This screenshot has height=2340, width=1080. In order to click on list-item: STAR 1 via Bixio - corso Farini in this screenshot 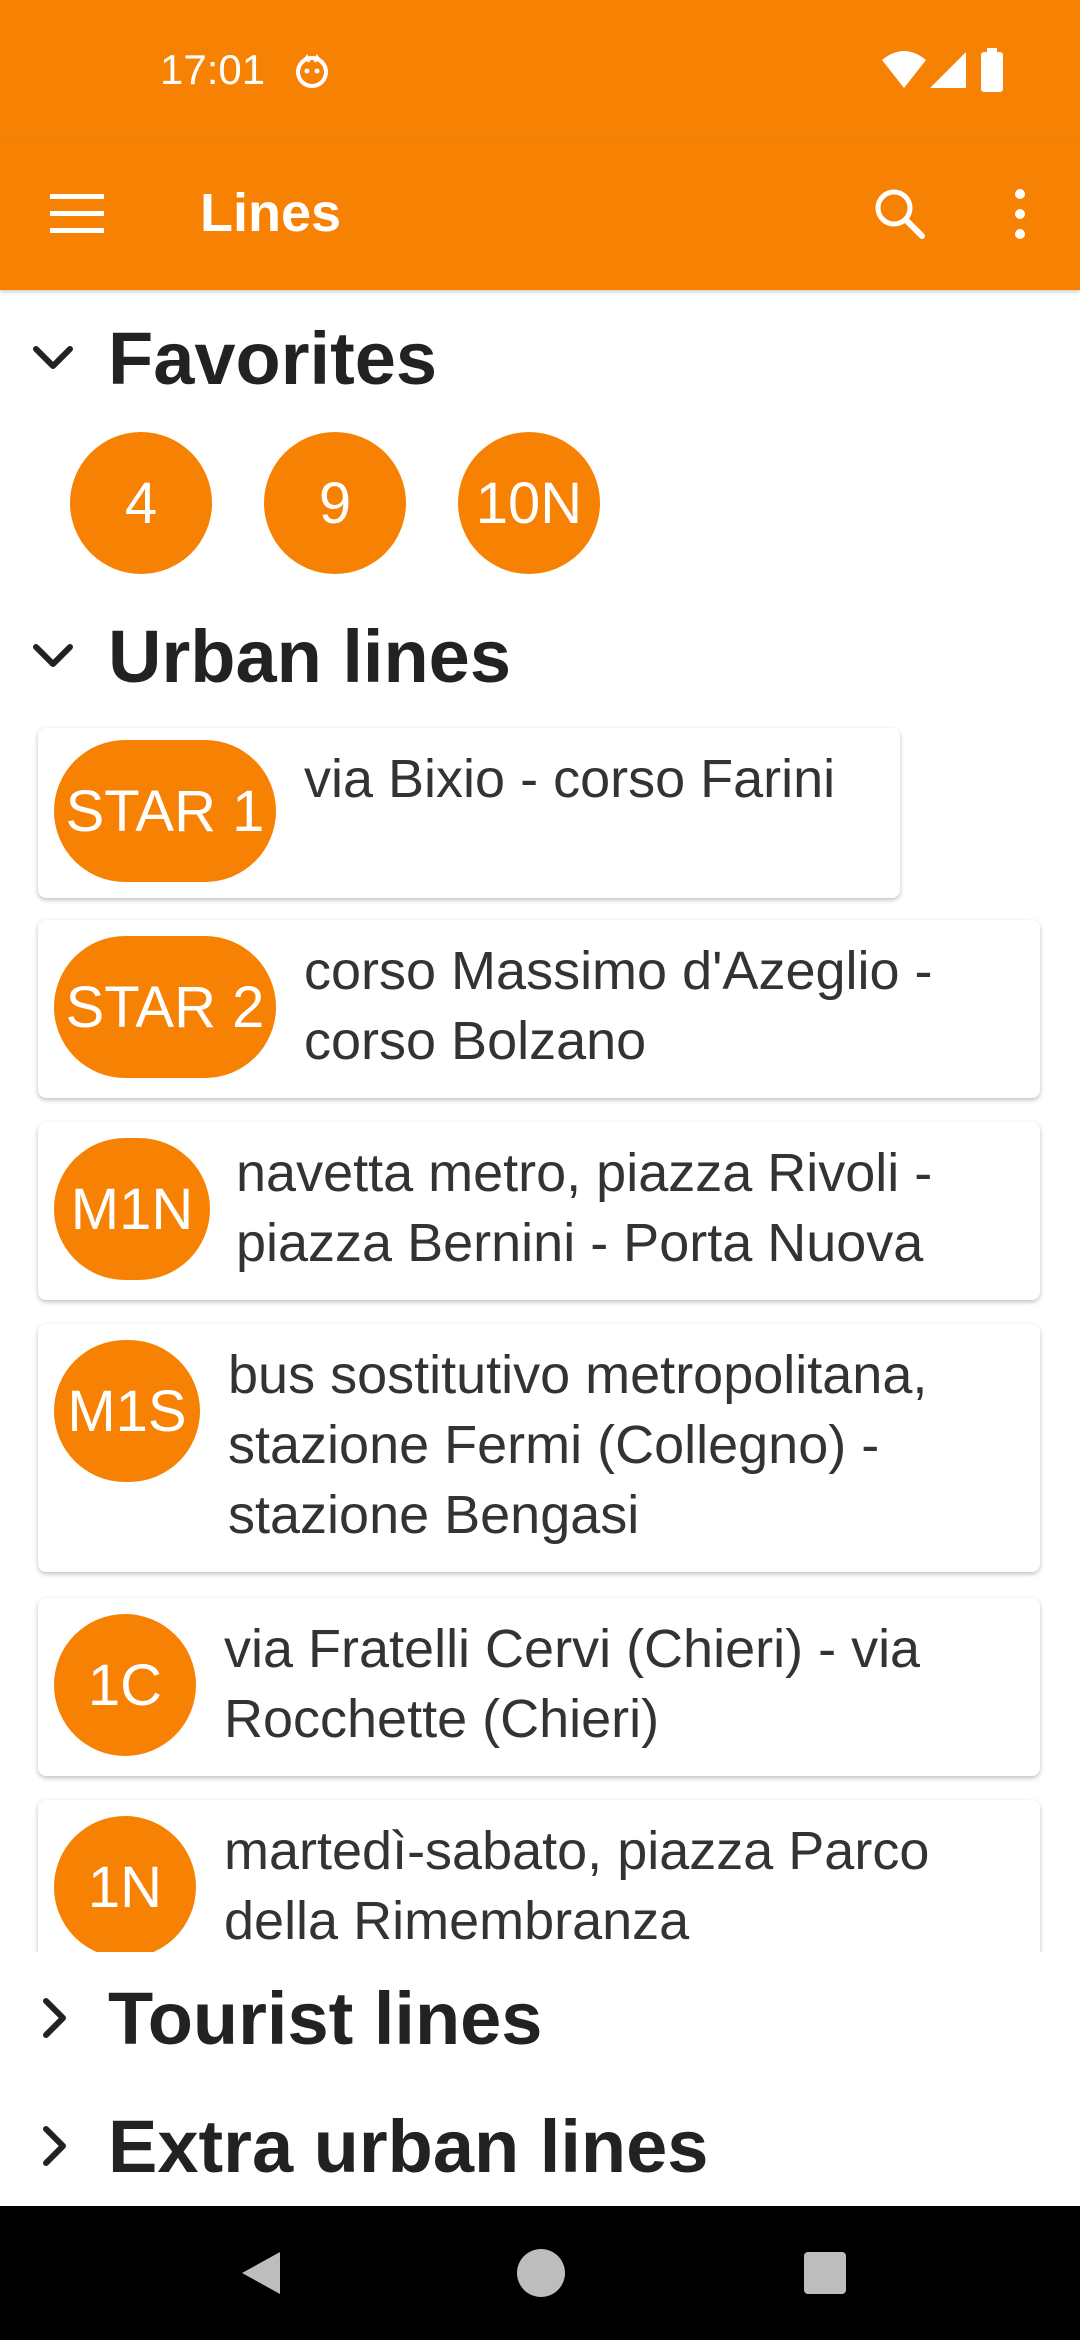, I will do `click(469, 813)`.